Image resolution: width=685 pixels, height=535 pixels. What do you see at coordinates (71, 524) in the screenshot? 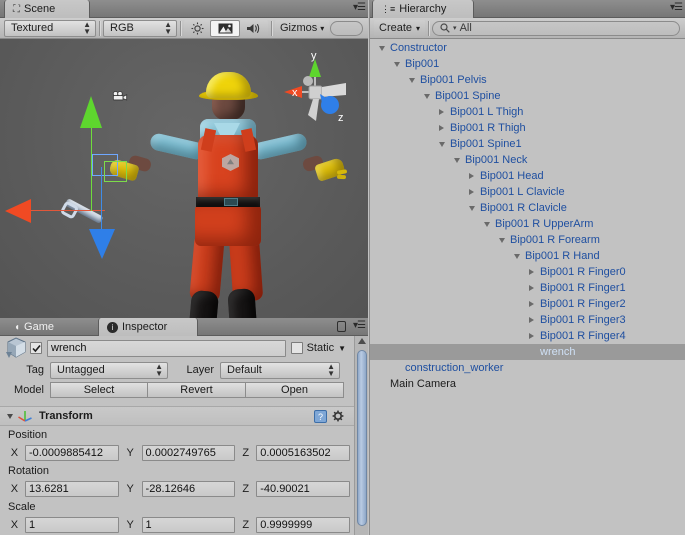
I see `scale-x-input: 1` at bounding box center [71, 524].